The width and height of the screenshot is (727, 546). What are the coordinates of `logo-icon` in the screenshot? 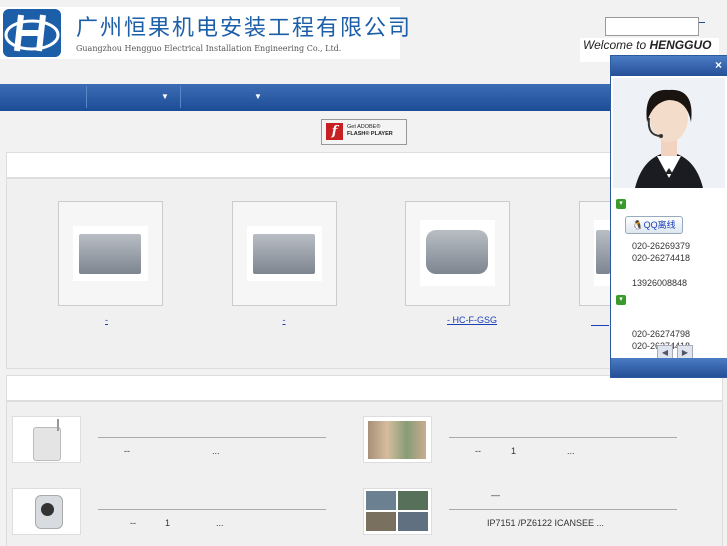 It's located at (32, 33).